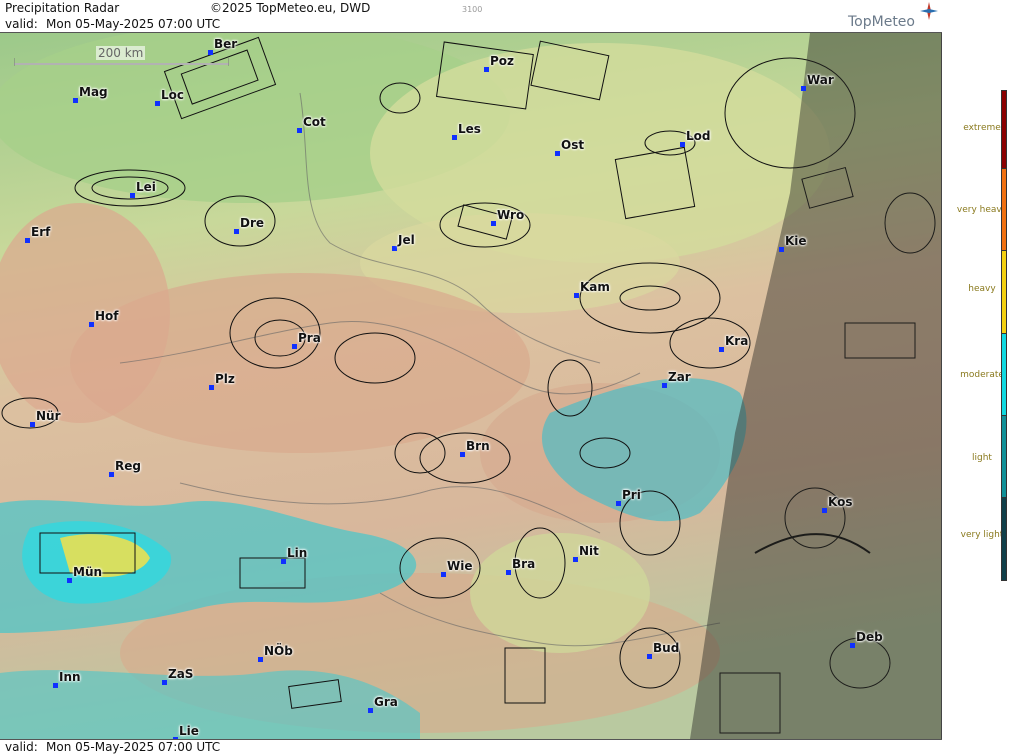 Image resolution: width=1033 pixels, height=754 pixels. I want to click on valid-time: Mon 05-May-2025 07:00 UTC, so click(133, 24).